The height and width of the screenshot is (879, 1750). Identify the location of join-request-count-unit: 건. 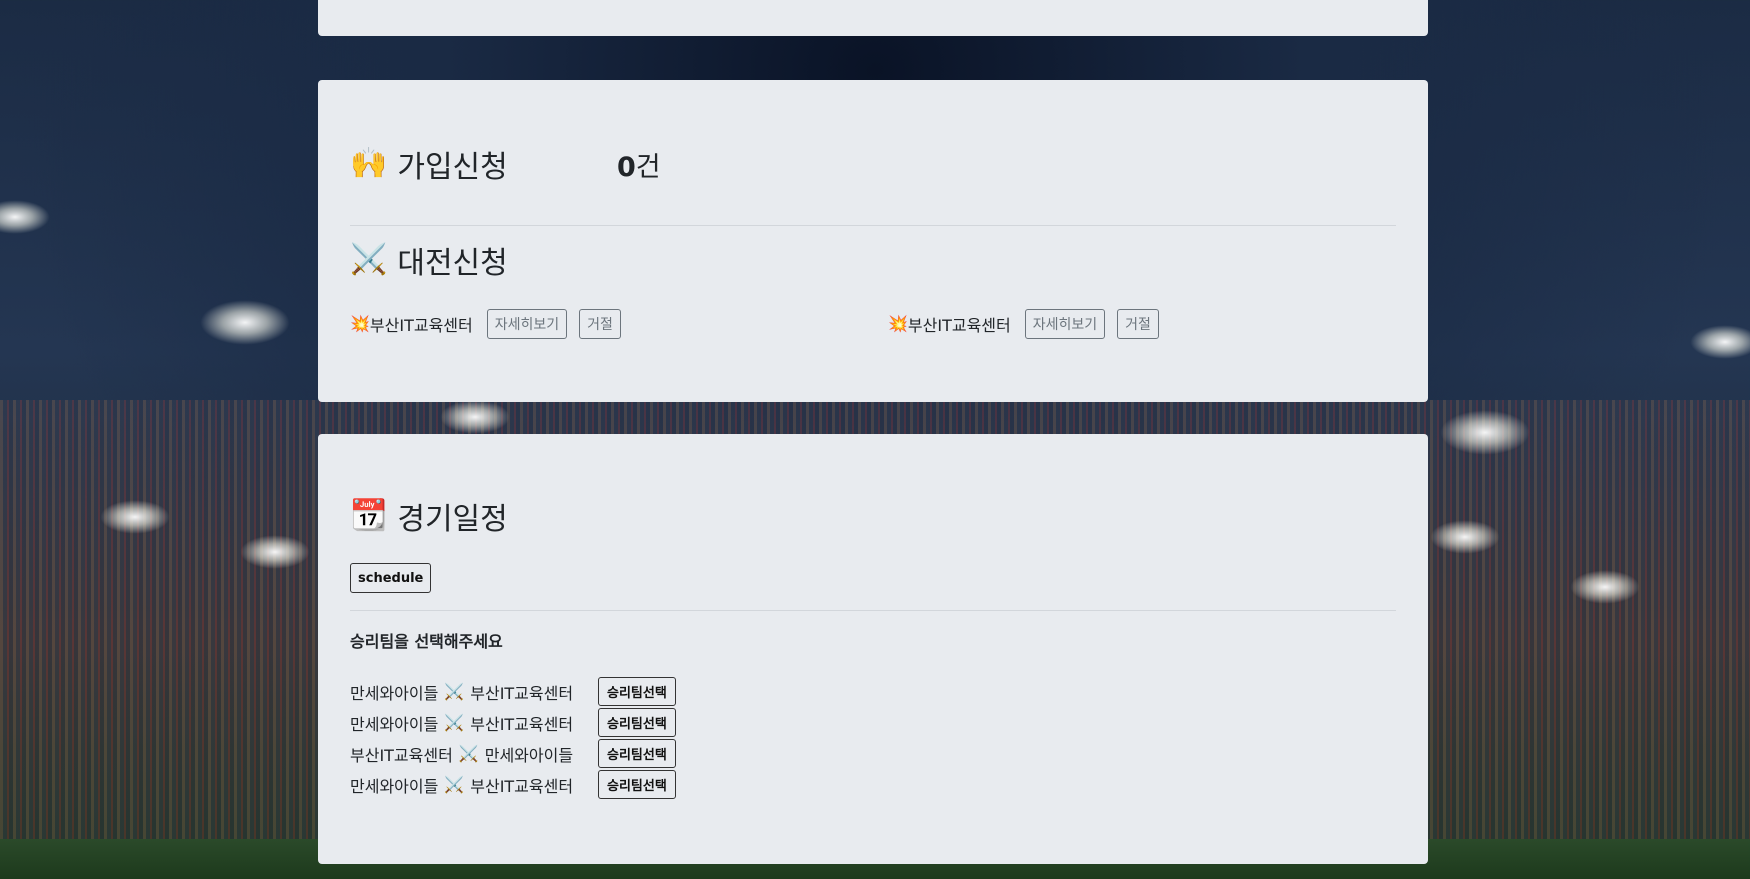
(648, 167).